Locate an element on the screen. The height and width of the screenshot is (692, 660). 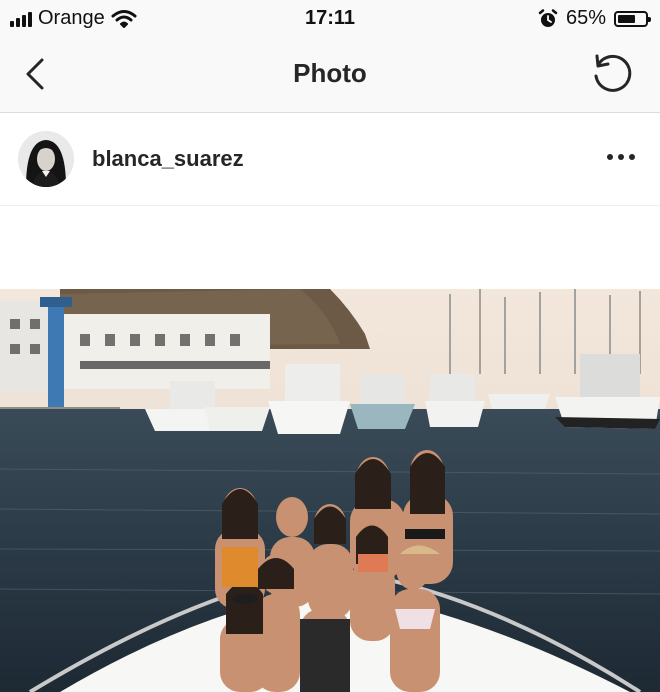
battery-percent: 65% is located at coordinates (585, 18).